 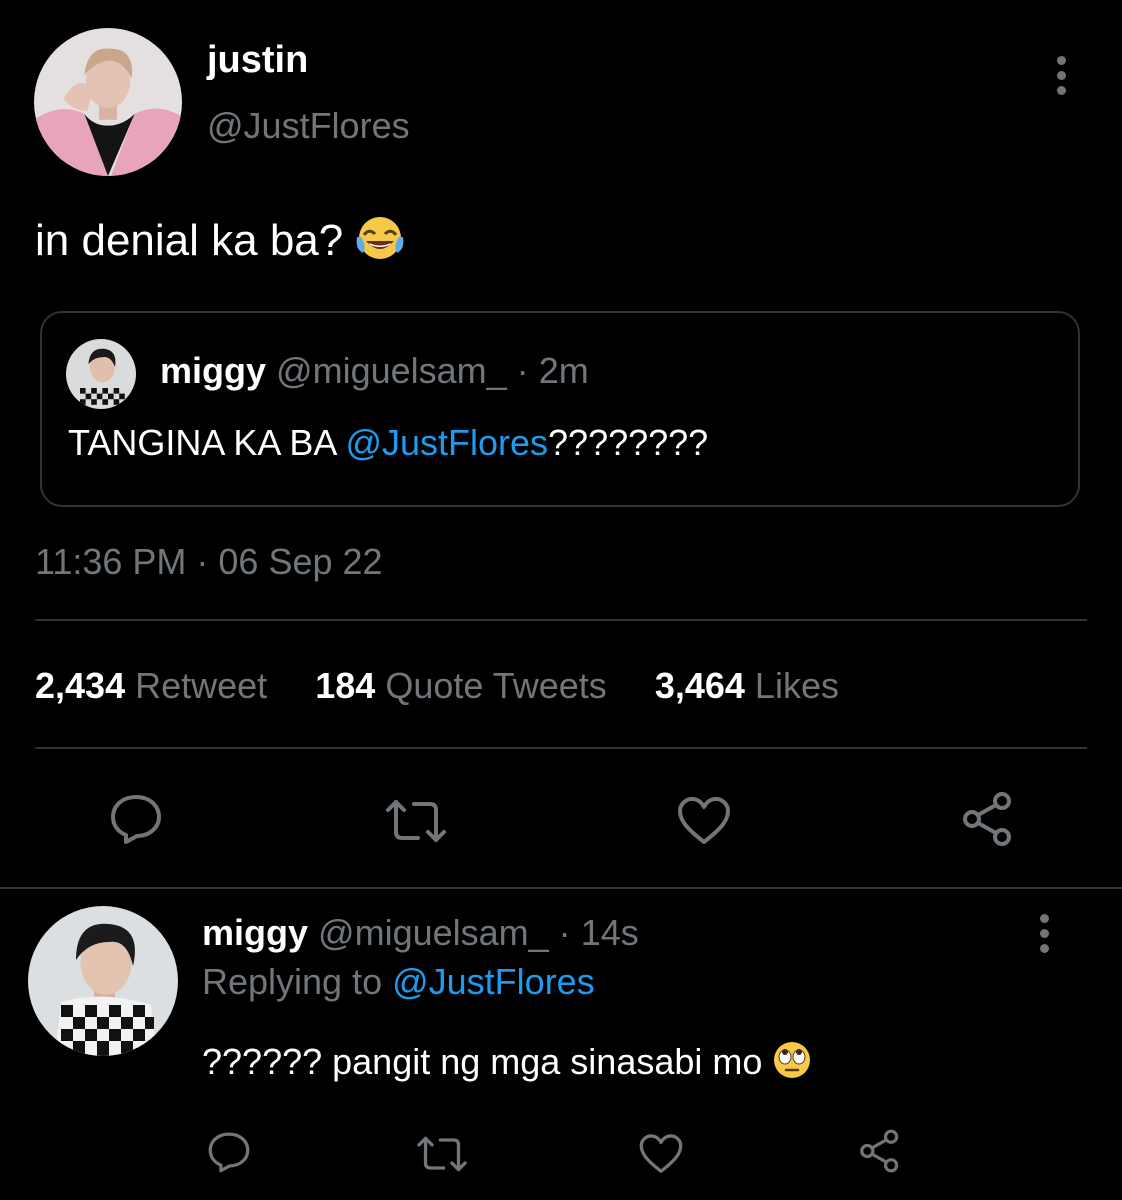 I want to click on likes-label: Likes, so click(x=796, y=685).